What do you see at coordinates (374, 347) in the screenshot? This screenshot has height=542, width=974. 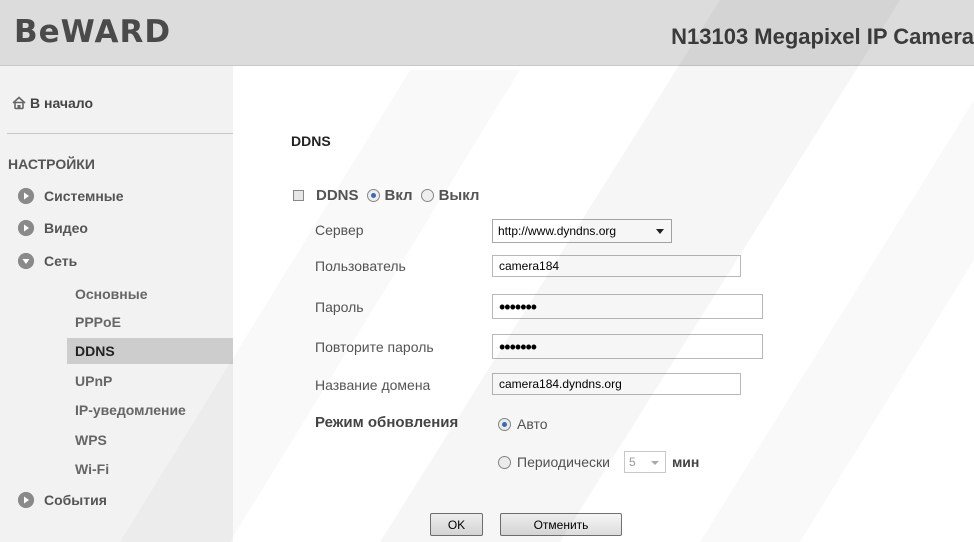 I see `password-repeat-label: Повторите пароль` at bounding box center [374, 347].